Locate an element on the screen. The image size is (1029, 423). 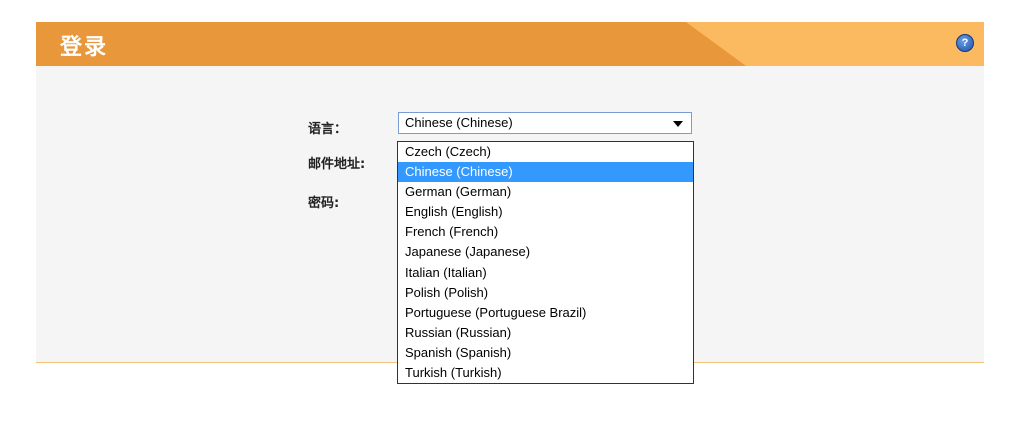
password-label: 密码: is located at coordinates (324, 203).